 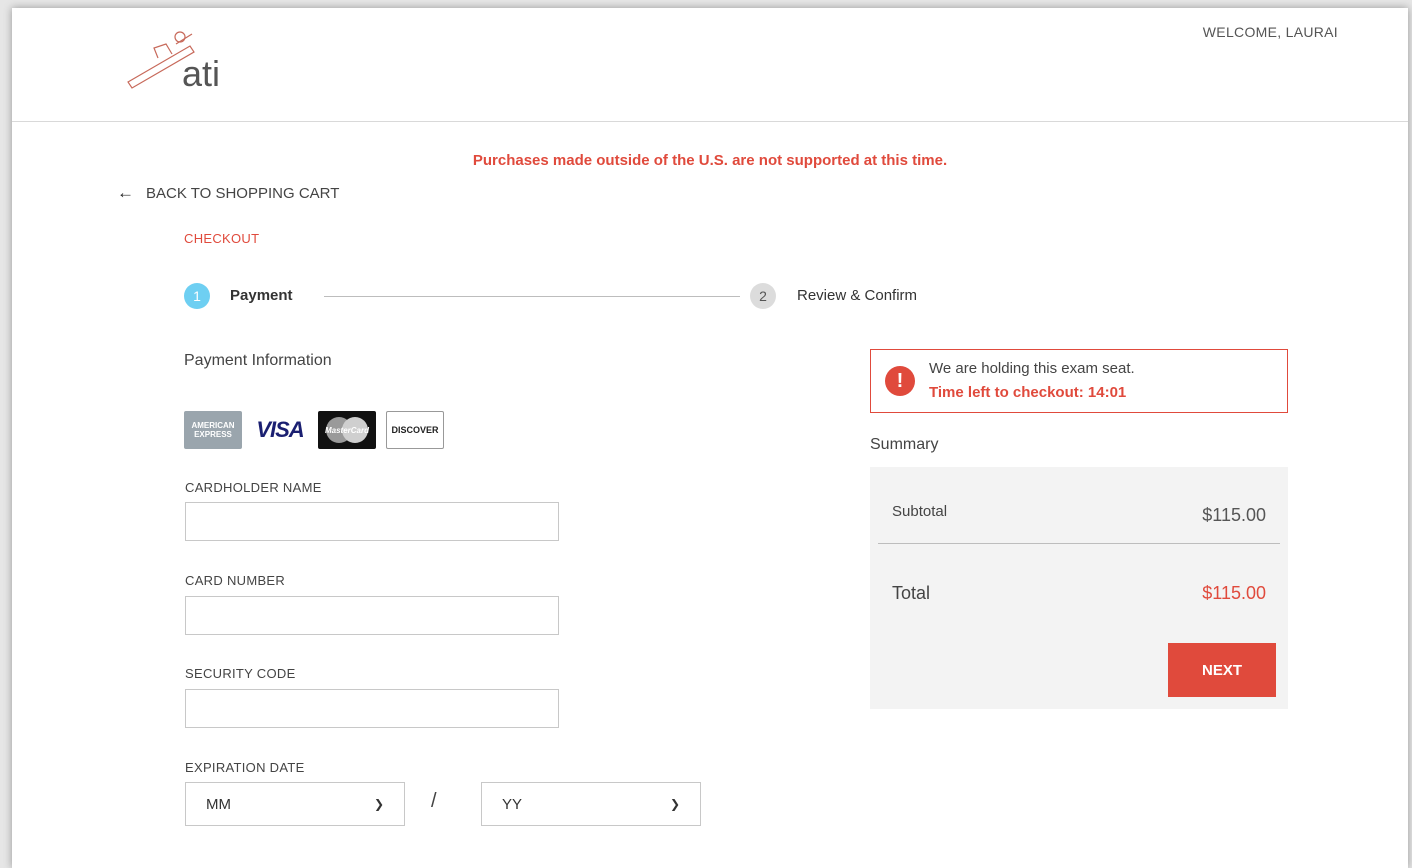 I want to click on welcome-user: WELCOME, LAURAI, so click(x=1270, y=32).